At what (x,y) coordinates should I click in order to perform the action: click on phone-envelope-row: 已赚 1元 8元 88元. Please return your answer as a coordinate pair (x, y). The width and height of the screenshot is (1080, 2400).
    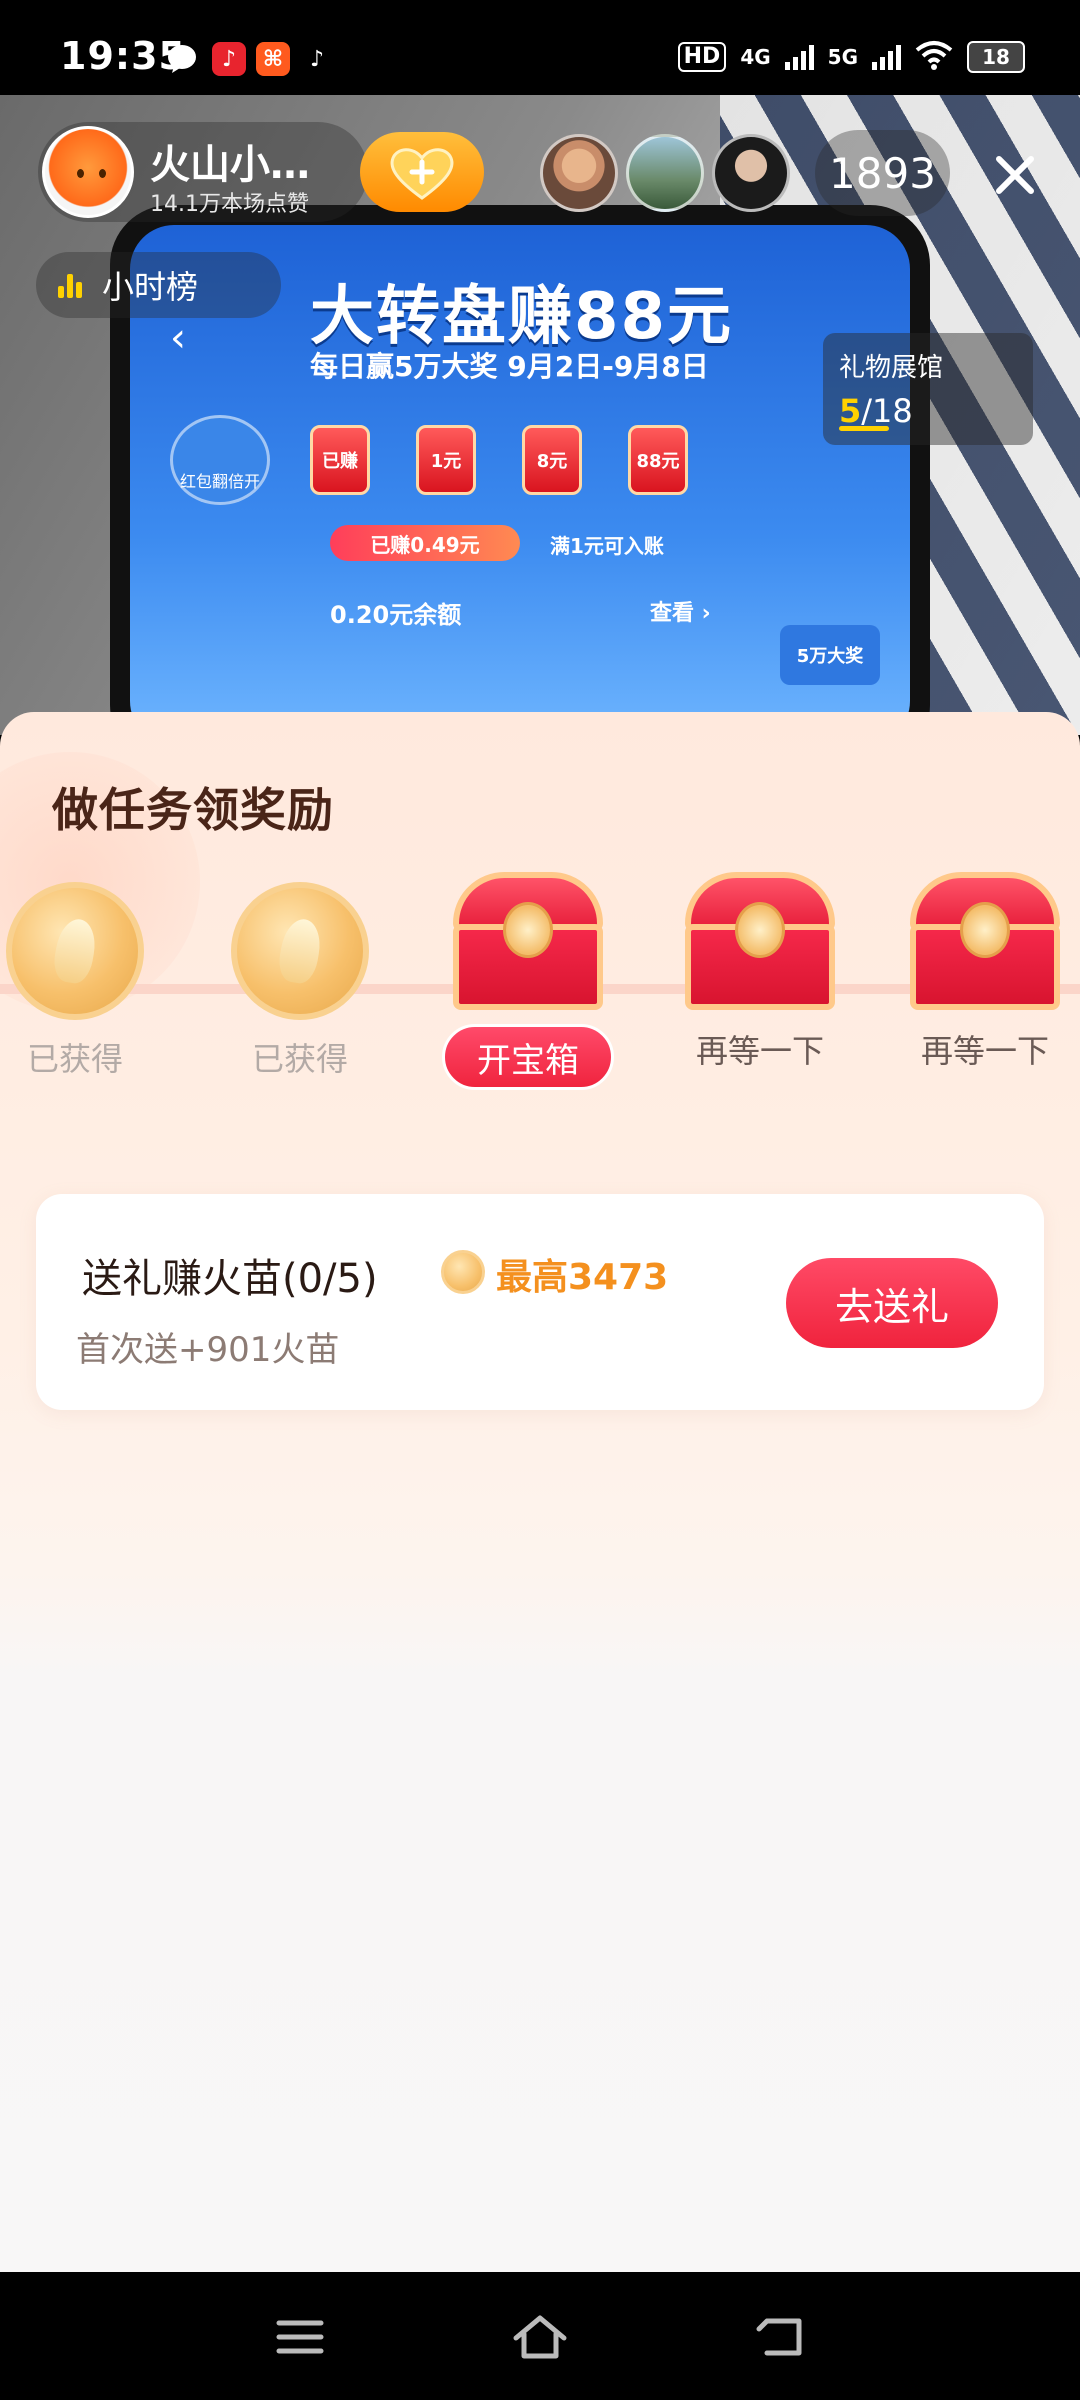
    Looking at the image, I should click on (499, 460).